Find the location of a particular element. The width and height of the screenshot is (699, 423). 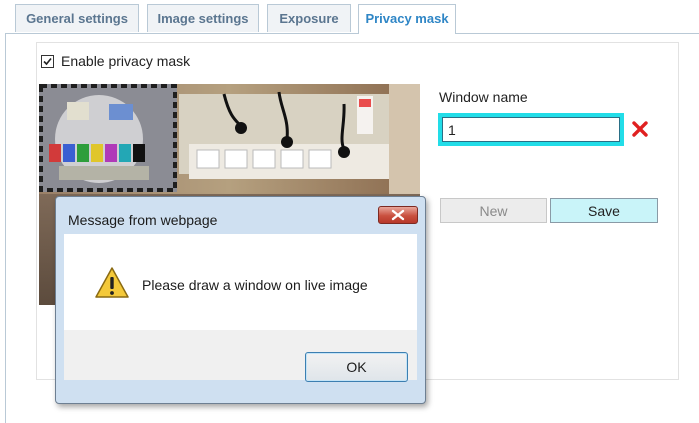

dialog-message: Please draw a window on live image is located at coordinates (255, 285).